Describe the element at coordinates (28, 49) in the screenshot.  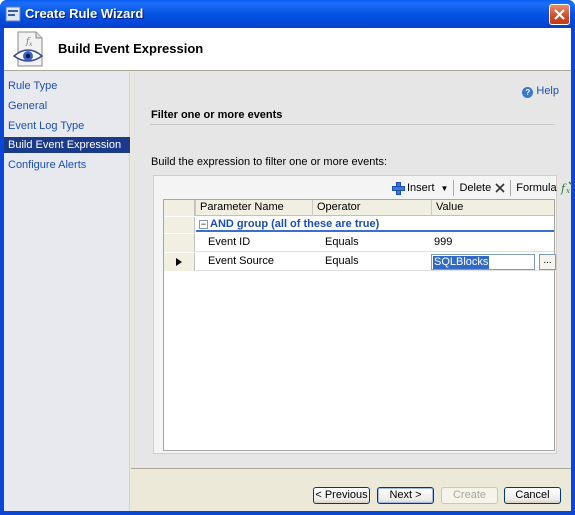
I see `eye-document-icon: f x` at that location.